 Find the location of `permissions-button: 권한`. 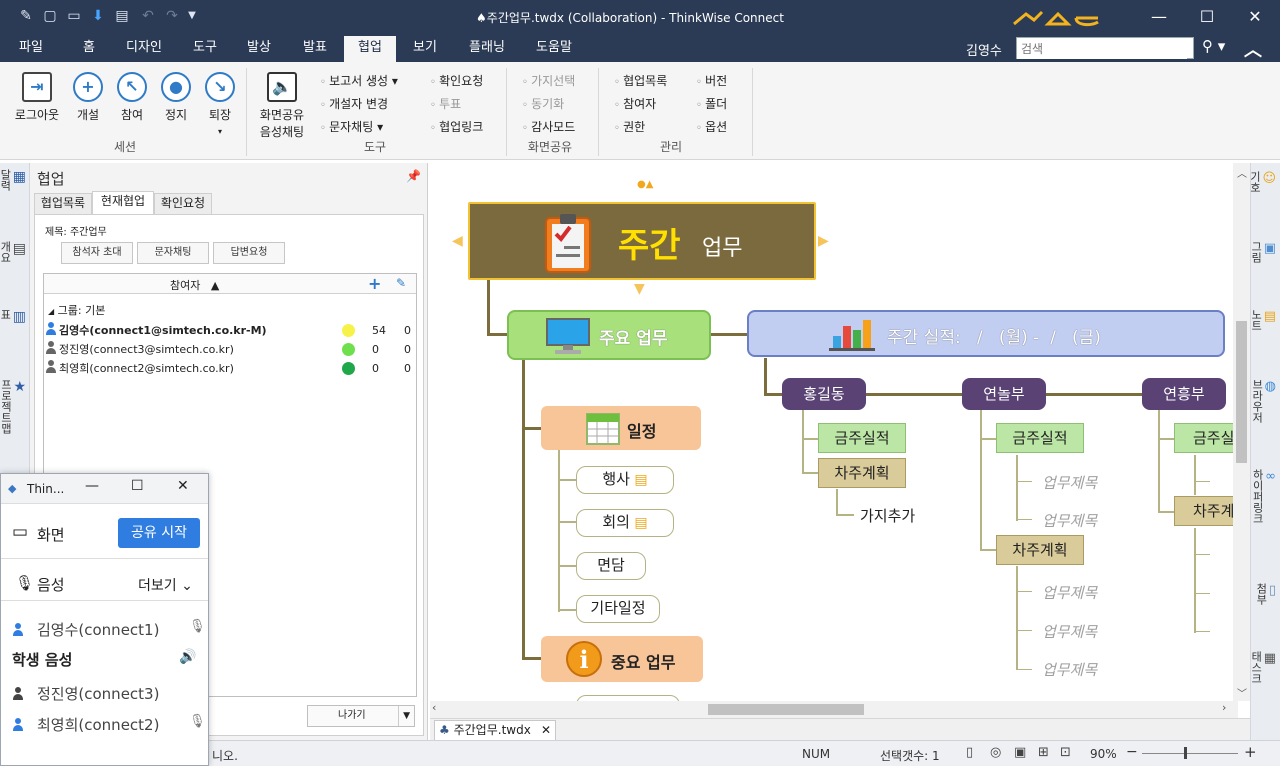

permissions-button: 권한 is located at coordinates (629, 126).